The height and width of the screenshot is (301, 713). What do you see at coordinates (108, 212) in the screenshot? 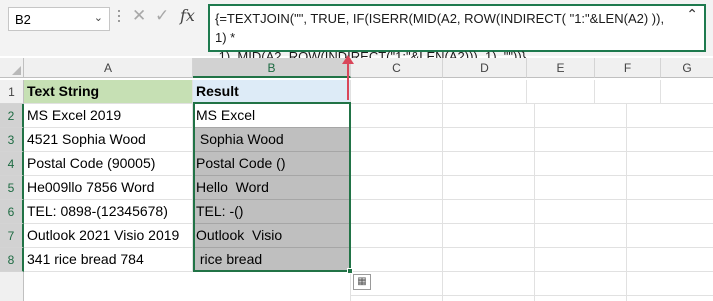
I see `cell-a6: TEL: 0898-(12345678)` at bounding box center [108, 212].